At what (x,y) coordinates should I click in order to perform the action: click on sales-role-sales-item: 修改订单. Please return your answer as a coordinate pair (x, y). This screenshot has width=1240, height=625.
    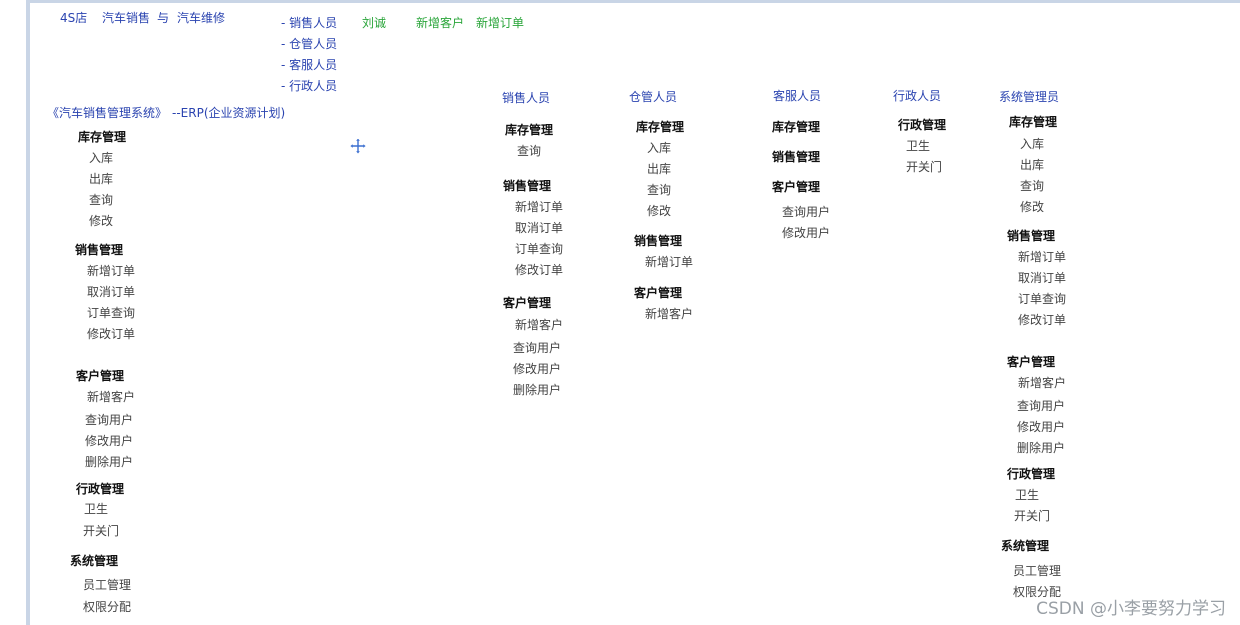
    Looking at the image, I should click on (539, 270).